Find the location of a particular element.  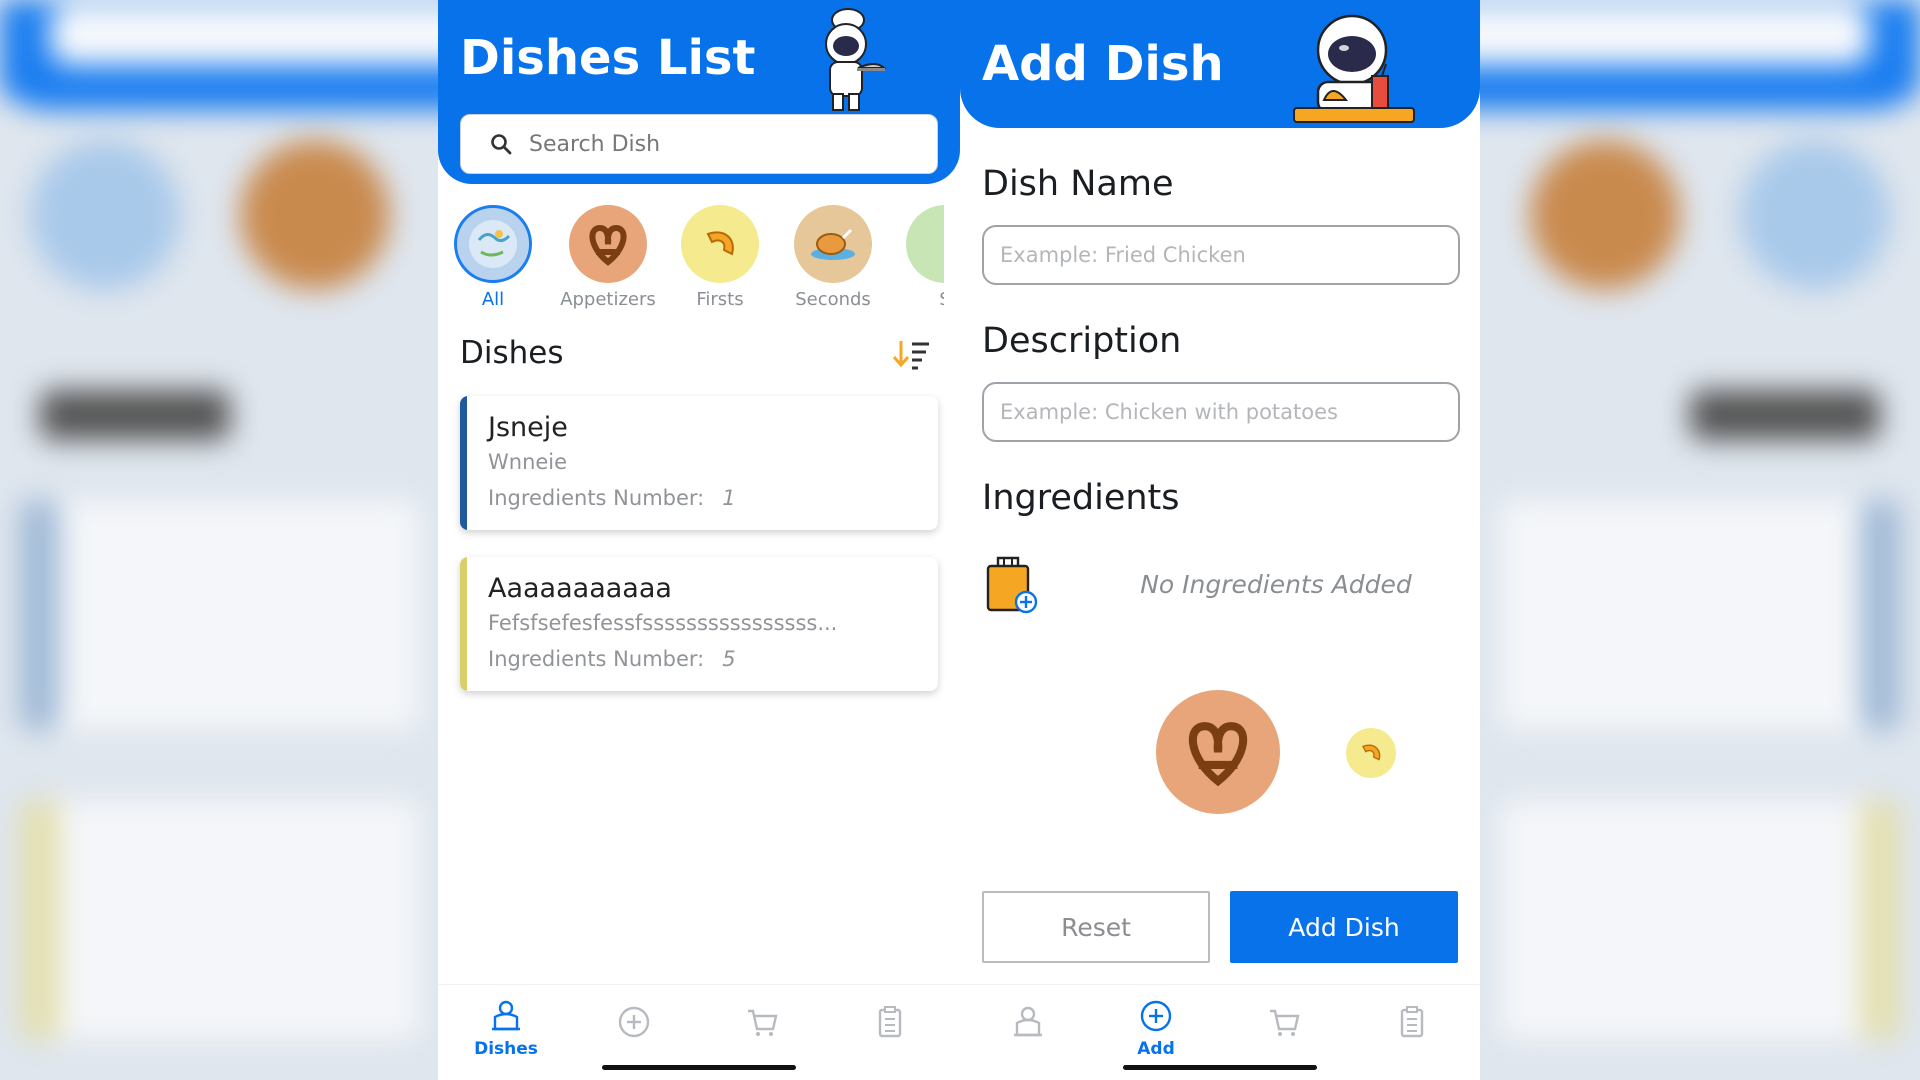

description-field is located at coordinates (1221, 412).